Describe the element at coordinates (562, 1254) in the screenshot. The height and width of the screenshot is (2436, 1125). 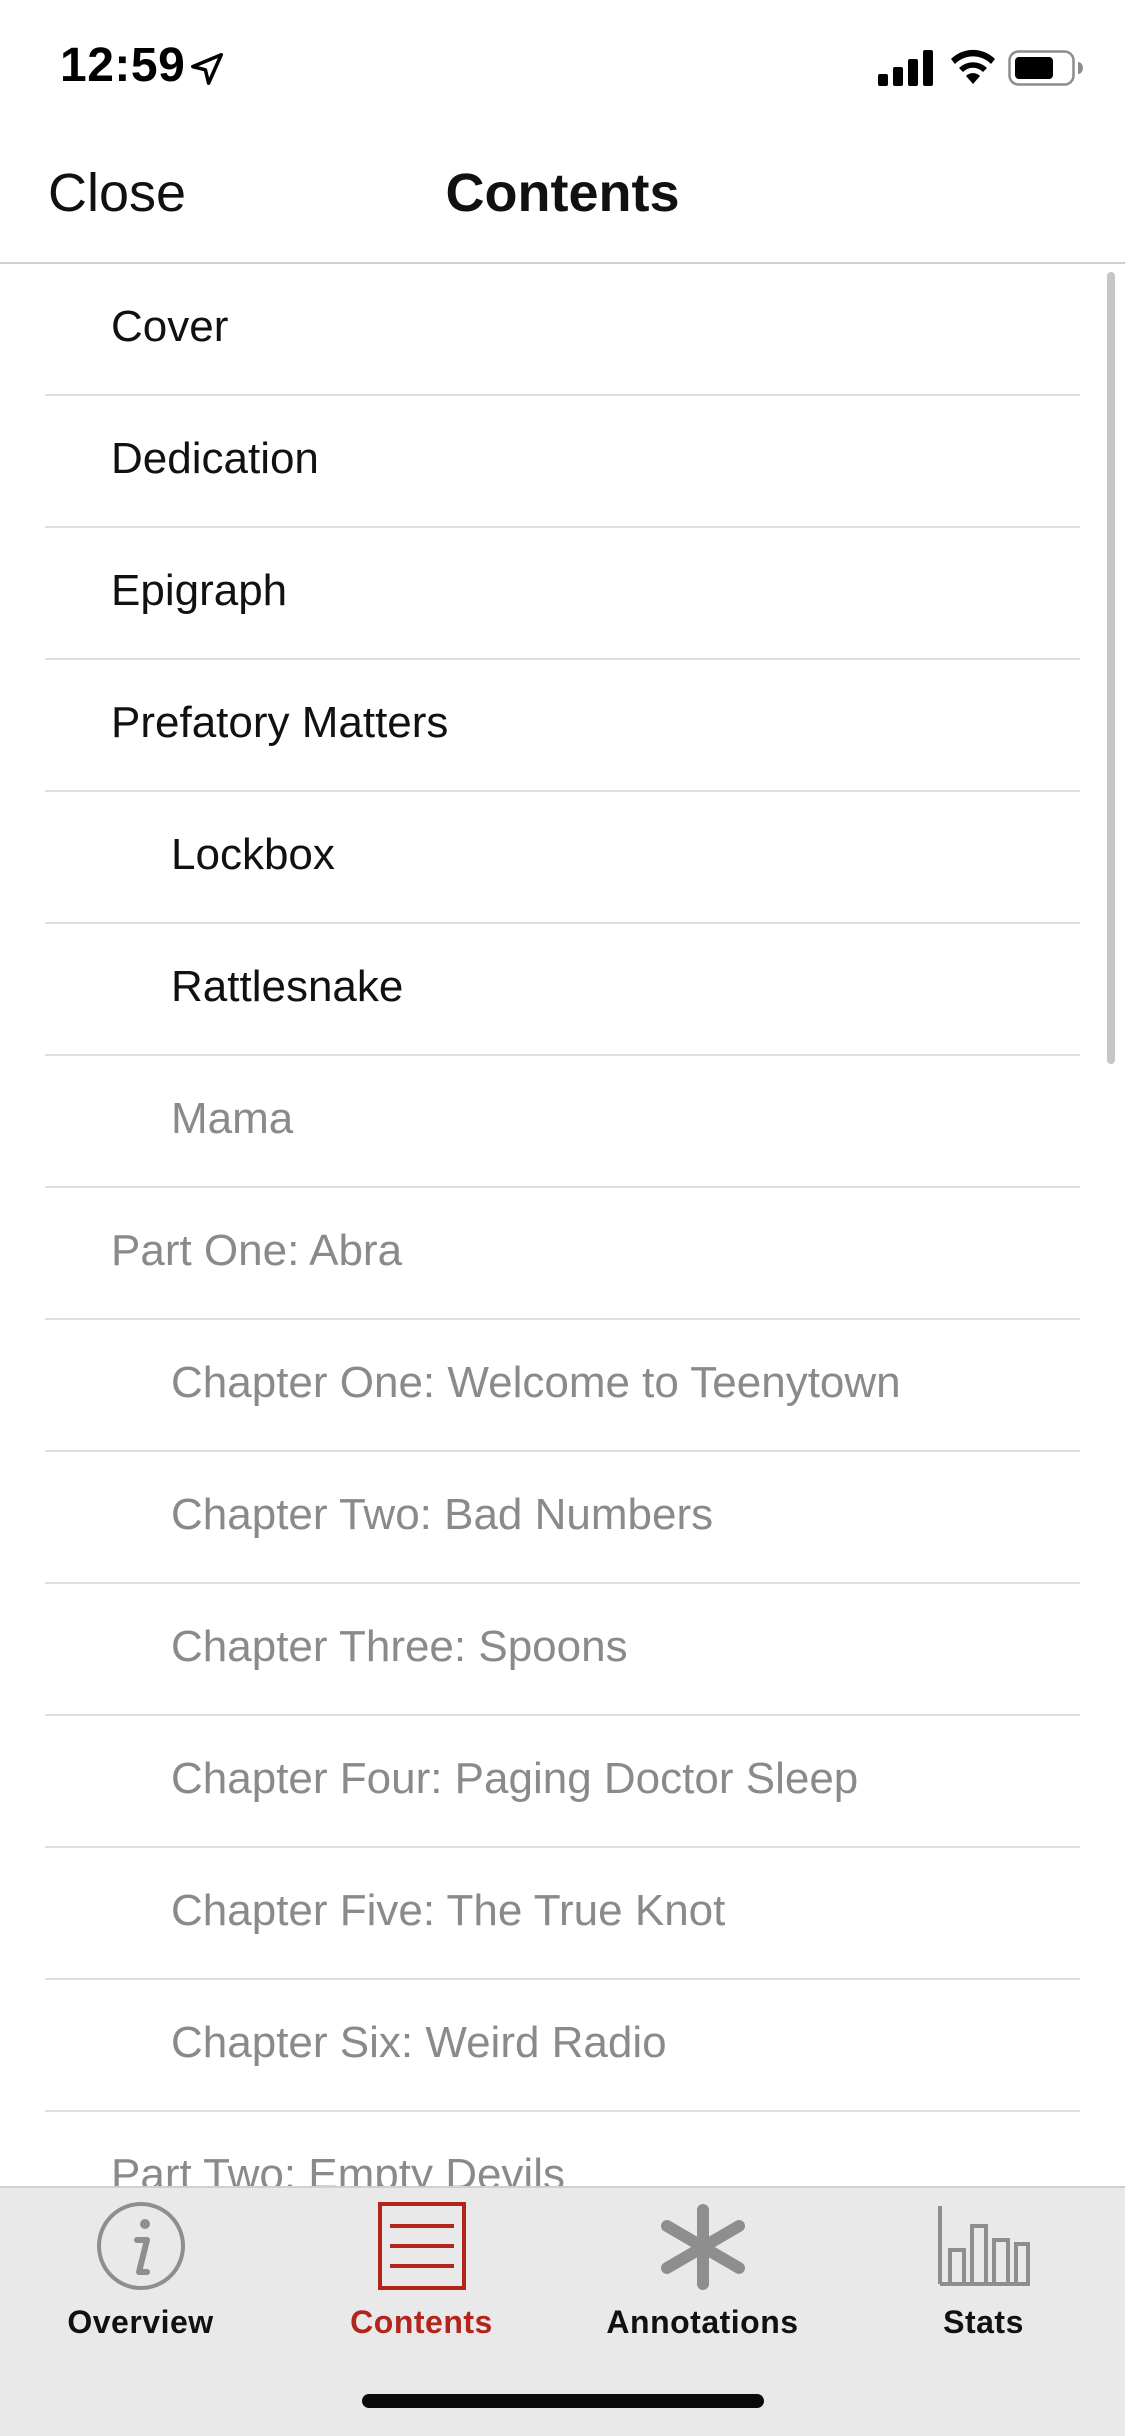
I see `toc-item-part-one: Part One: Abra` at that location.